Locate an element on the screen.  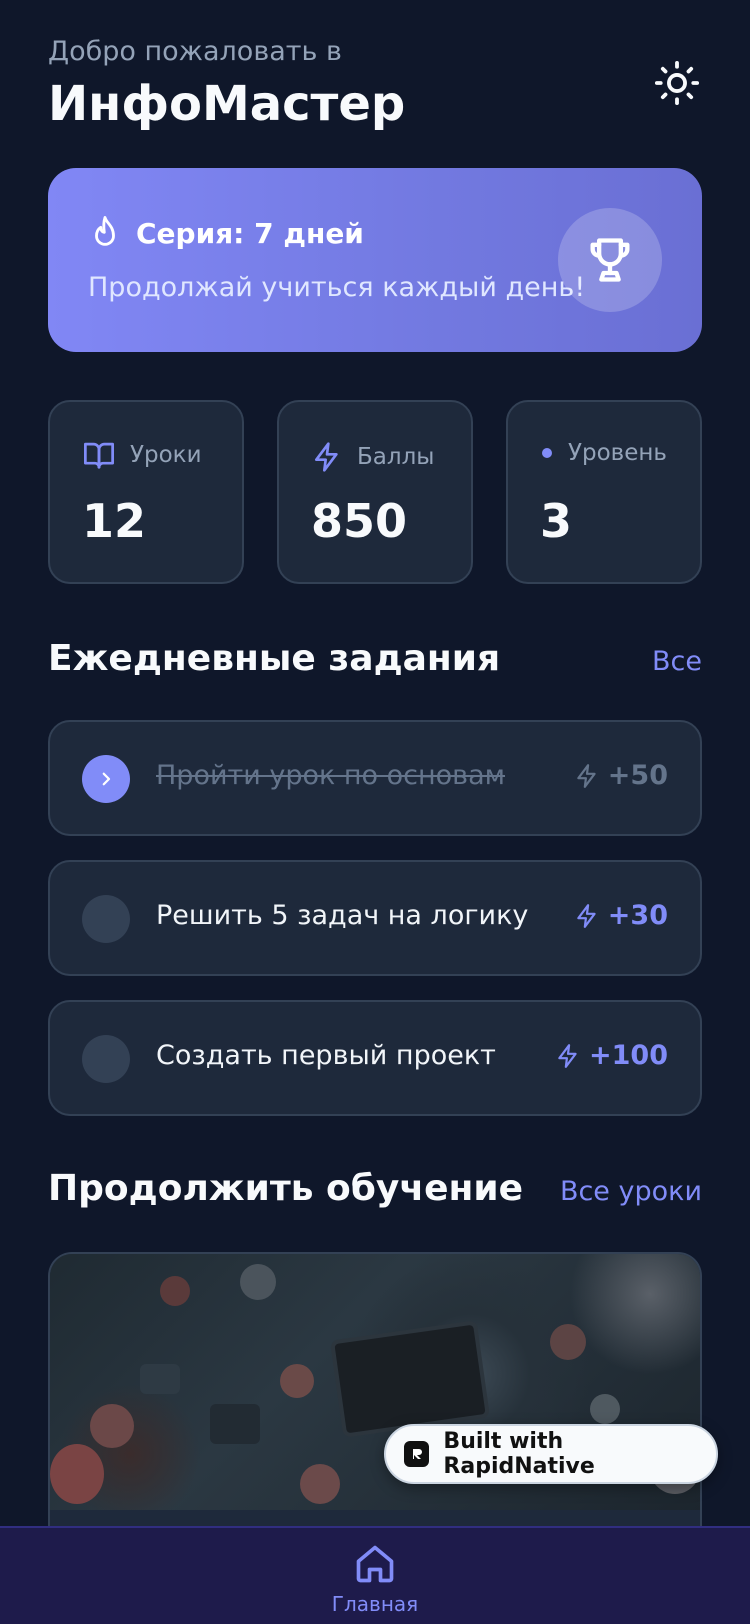
home-icon is located at coordinates (375, 1564).